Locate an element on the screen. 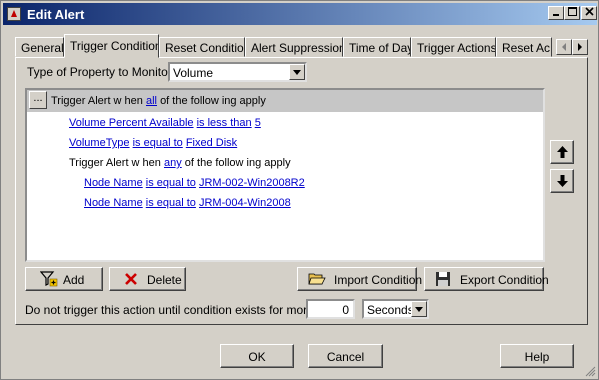 This screenshot has width=599, height=380. tab-scroll-right-button is located at coordinates (580, 47).